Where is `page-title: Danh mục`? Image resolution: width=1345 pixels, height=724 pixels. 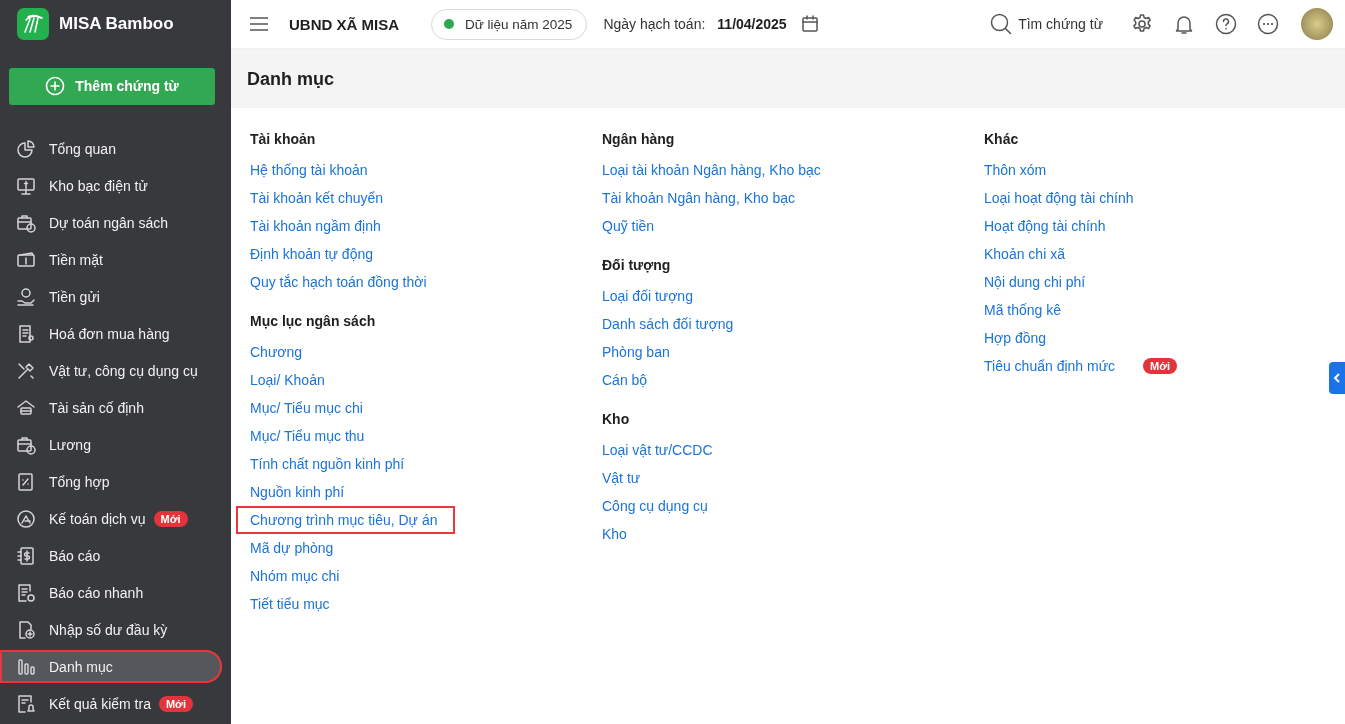
page-title: Danh mục is located at coordinates (788, 79).